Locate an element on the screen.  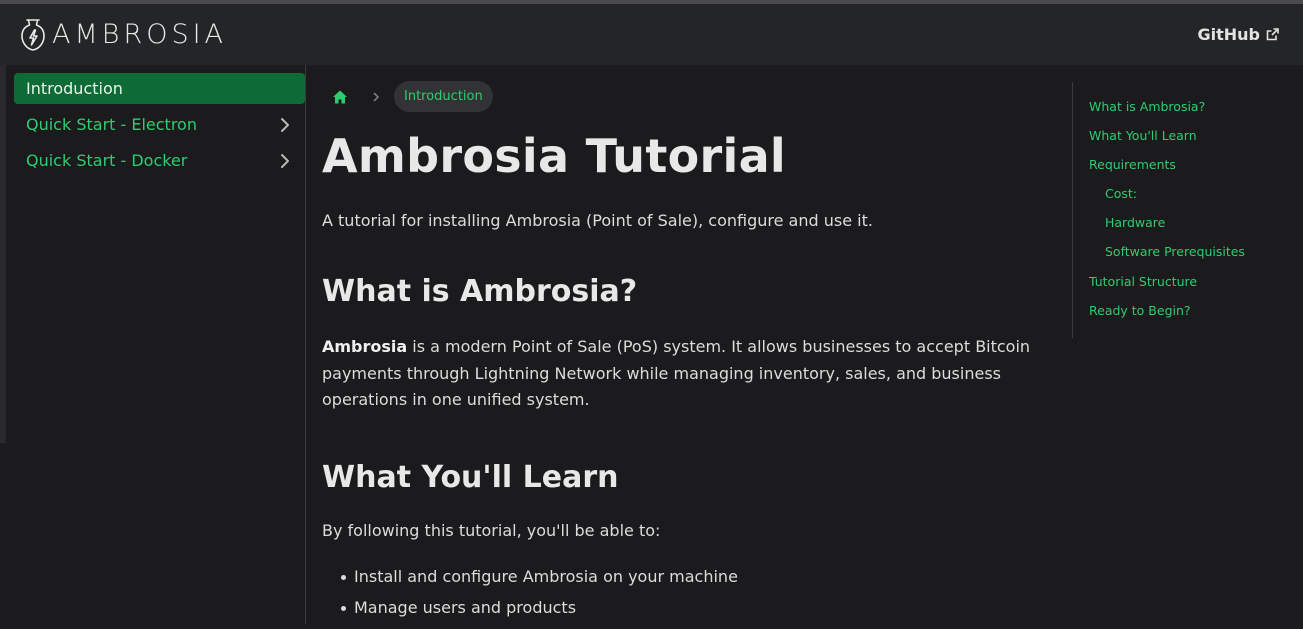
sidebar-item-quick-start-electron: Quick Start - Electron is located at coordinates (159, 124).